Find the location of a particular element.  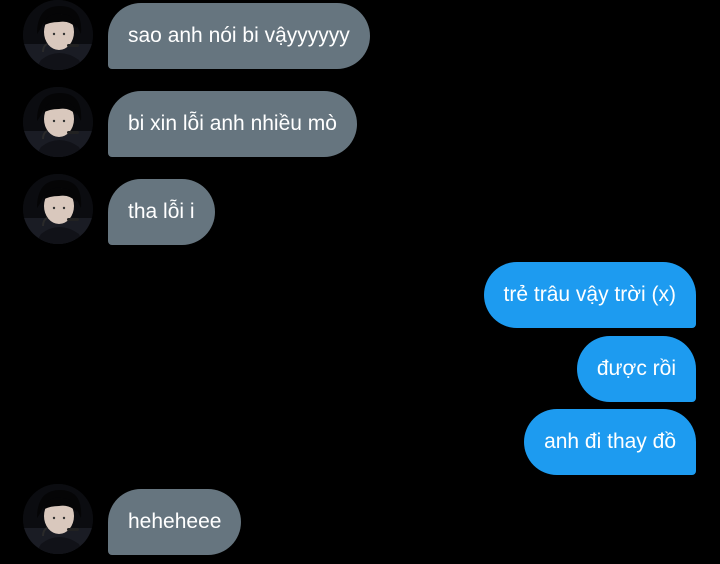

message-text: được rồi is located at coordinates (636, 368).